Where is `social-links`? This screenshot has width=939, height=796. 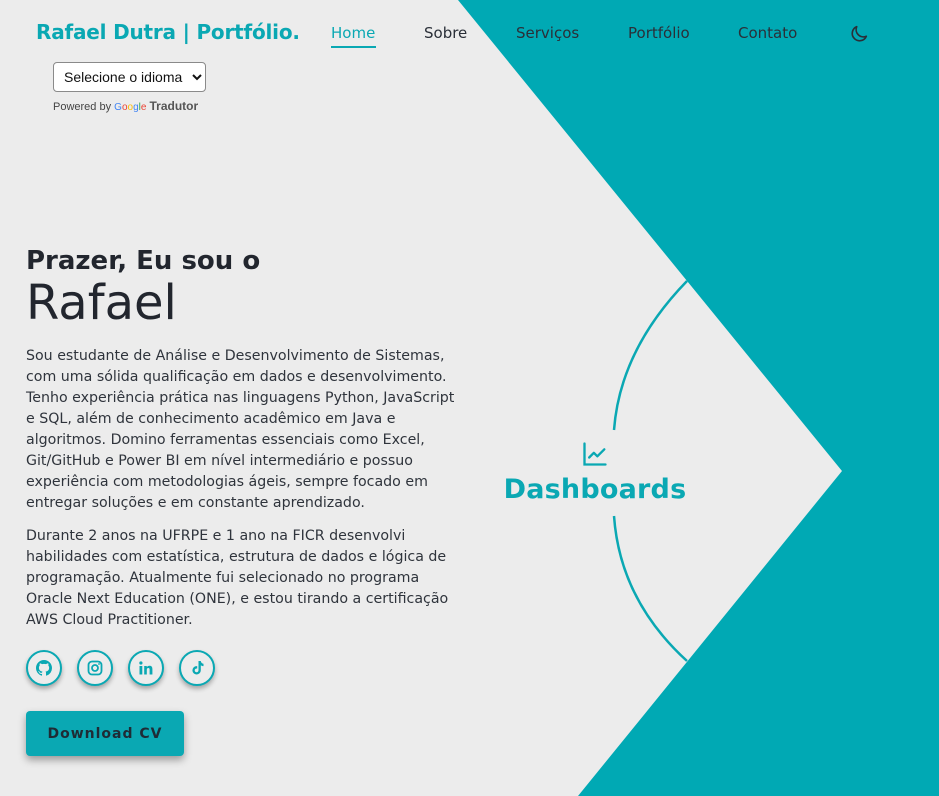 social-links is located at coordinates (120, 668).